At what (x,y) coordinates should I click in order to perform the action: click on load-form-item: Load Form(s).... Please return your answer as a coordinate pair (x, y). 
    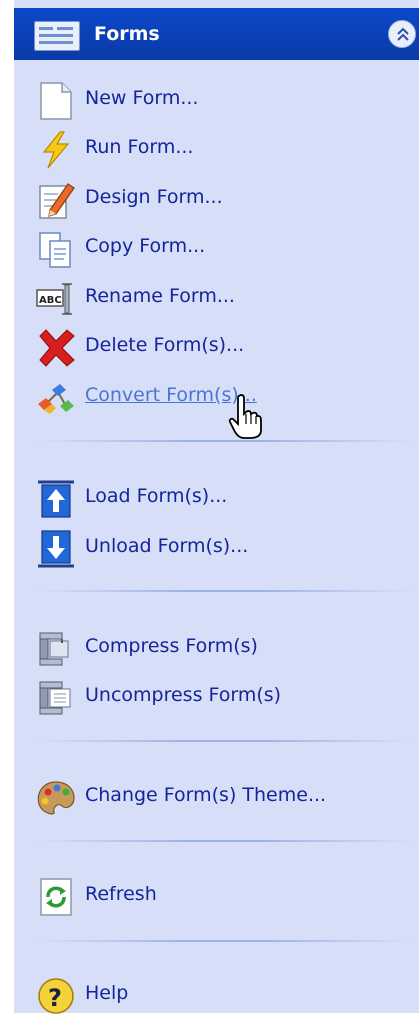
    Looking at the image, I should click on (216, 496).